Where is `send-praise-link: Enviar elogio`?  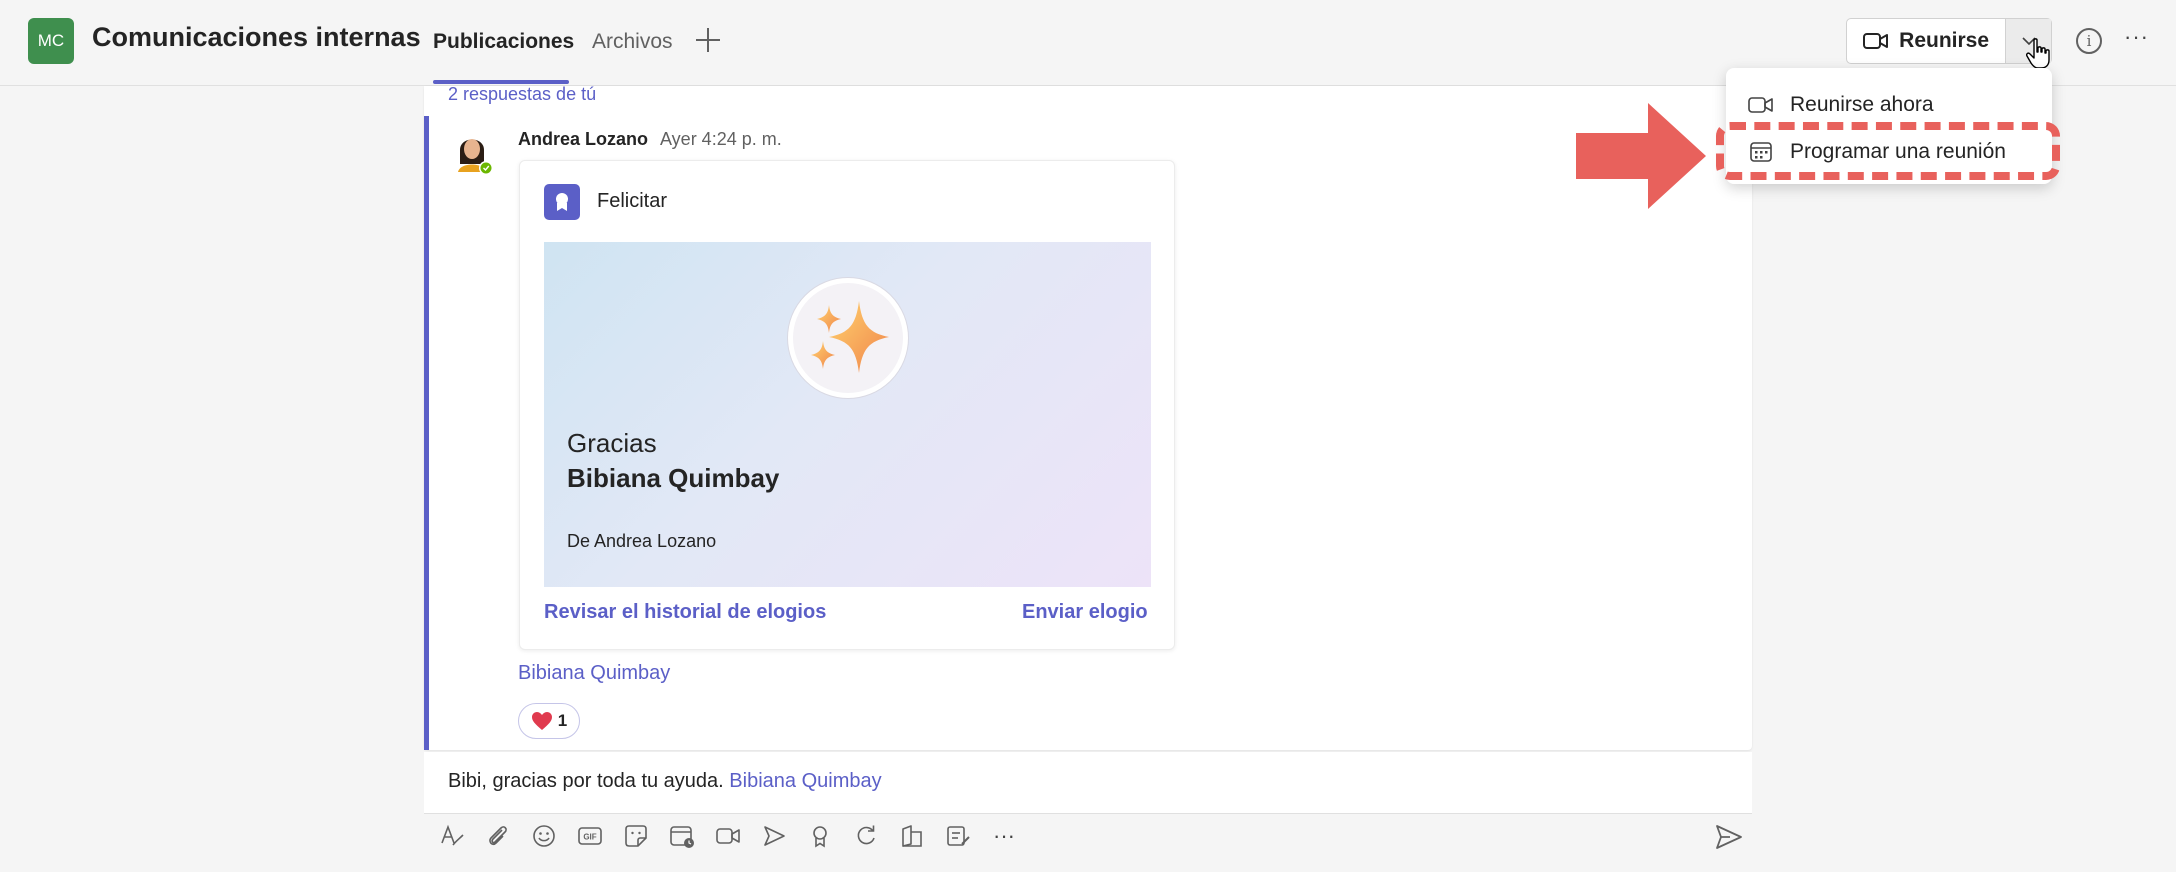 send-praise-link: Enviar elogio is located at coordinates (1085, 612).